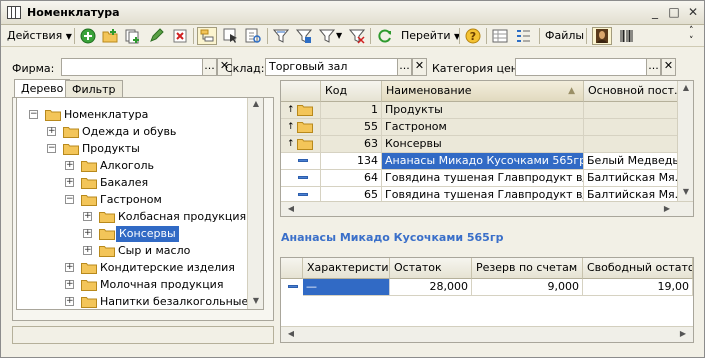 The height and width of the screenshot is (358, 705). Describe the element at coordinates (89, 166) in the screenshot. I see `folder-icon` at that location.